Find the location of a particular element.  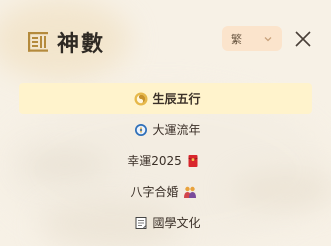

menu-item-birth-five-elements: 生辰五行 is located at coordinates (165, 98).